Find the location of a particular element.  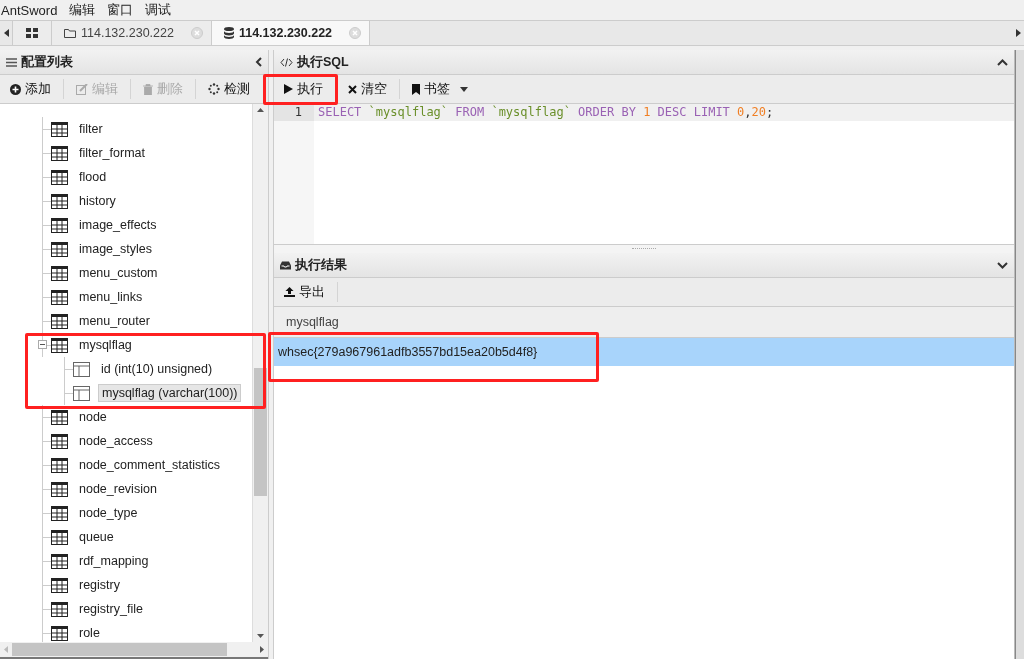

scroll-right-icon is located at coordinates (262, 649).